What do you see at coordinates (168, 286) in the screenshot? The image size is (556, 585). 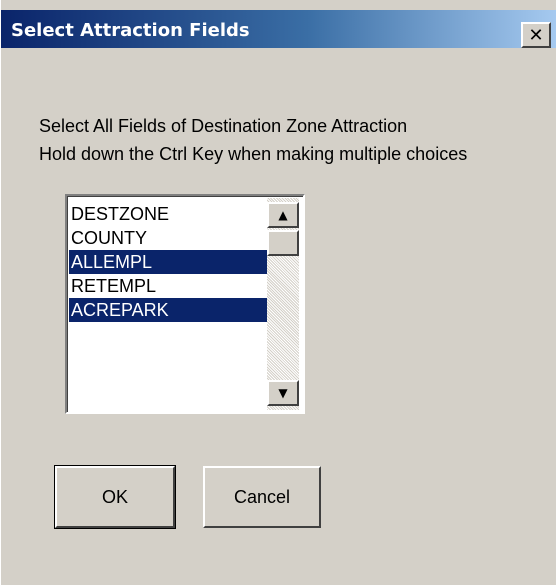 I see `list-item: RETEMPL` at bounding box center [168, 286].